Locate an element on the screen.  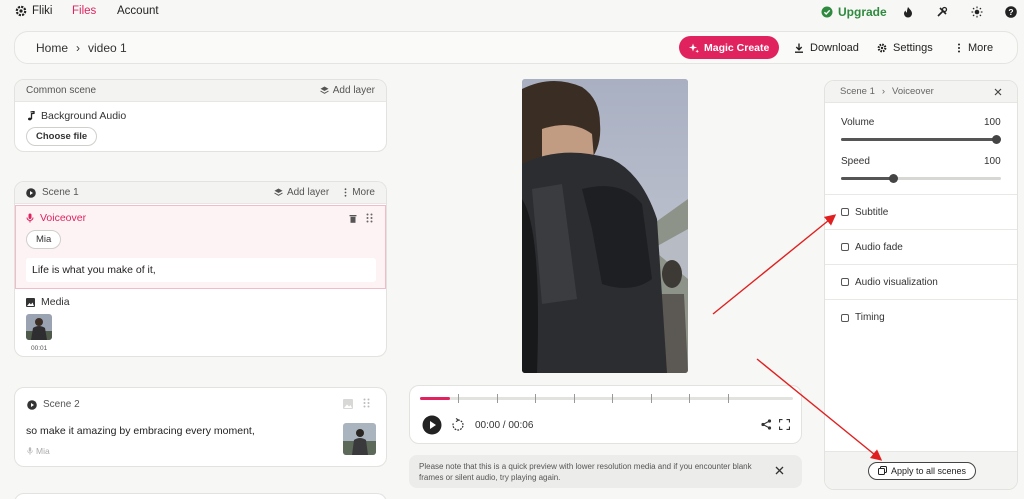
scene-2-voice: Mia is located at coordinates (38, 451).